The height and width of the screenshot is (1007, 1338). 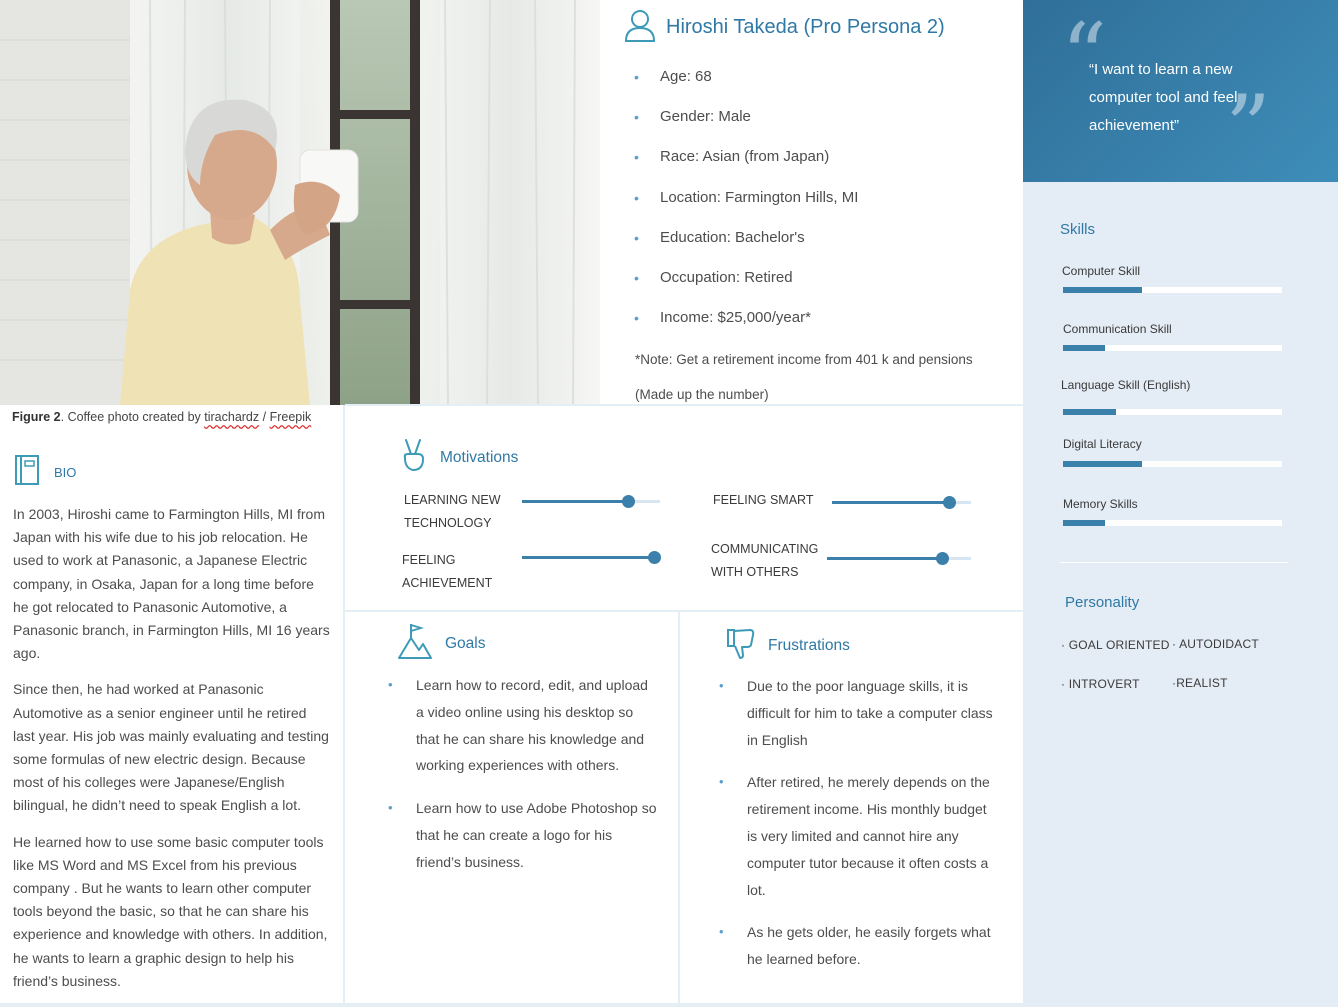 I want to click on book-icon, so click(x=27, y=472).